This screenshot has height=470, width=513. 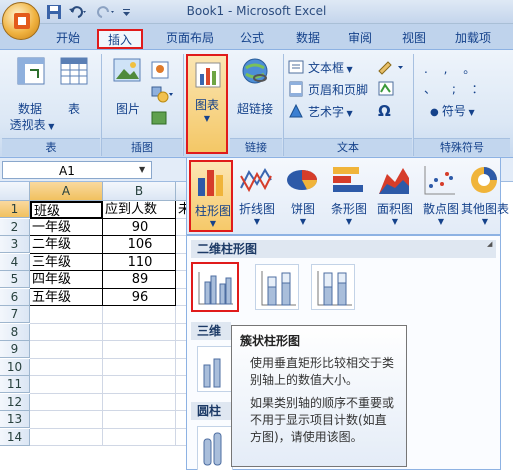 What do you see at coordinates (161, 70) in the screenshot?
I see `clipart-button` at bounding box center [161, 70].